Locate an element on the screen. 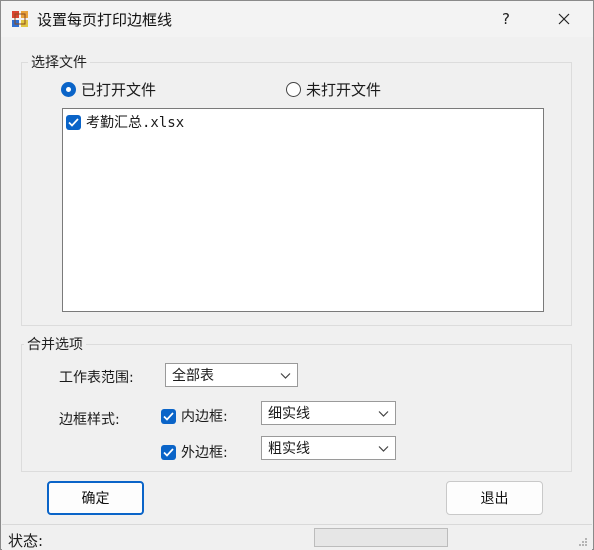 This screenshot has width=594, height=550. radio-unopened-files: 未打开文件 is located at coordinates (333, 89).